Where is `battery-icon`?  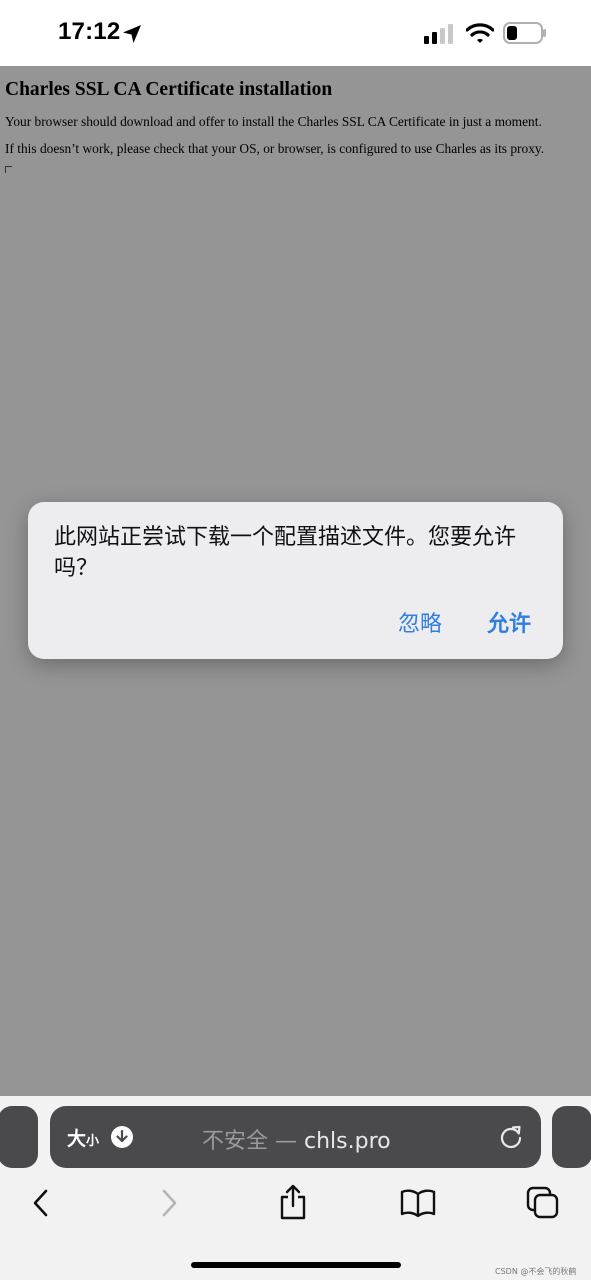
battery-icon is located at coordinates (524, 33).